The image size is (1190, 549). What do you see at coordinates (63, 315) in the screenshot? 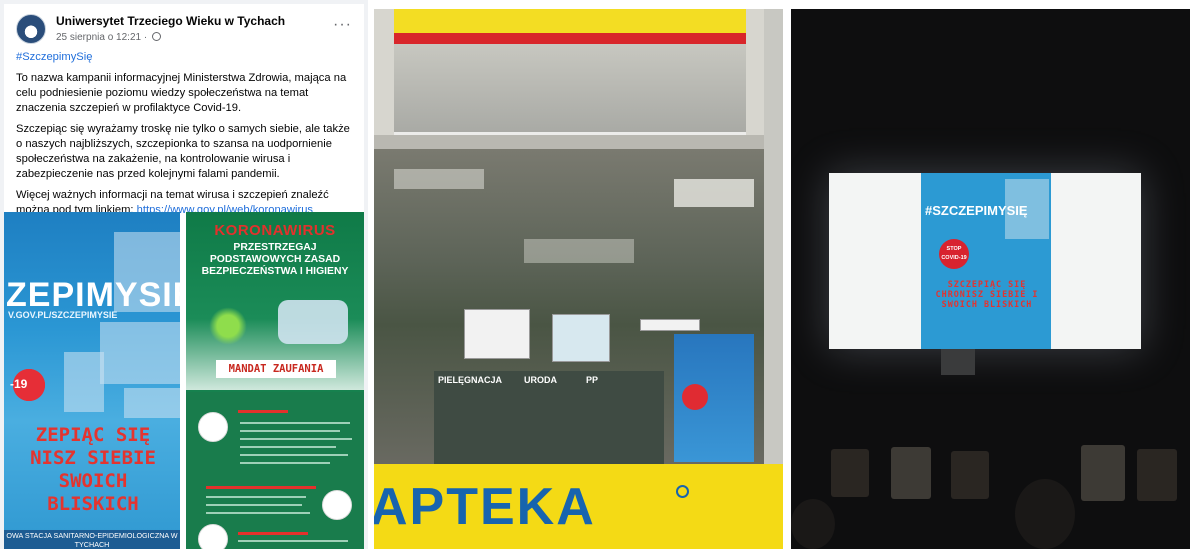
I see `poster-url: V.GOV.PL/SZCZEPIMYSIE` at bounding box center [63, 315].